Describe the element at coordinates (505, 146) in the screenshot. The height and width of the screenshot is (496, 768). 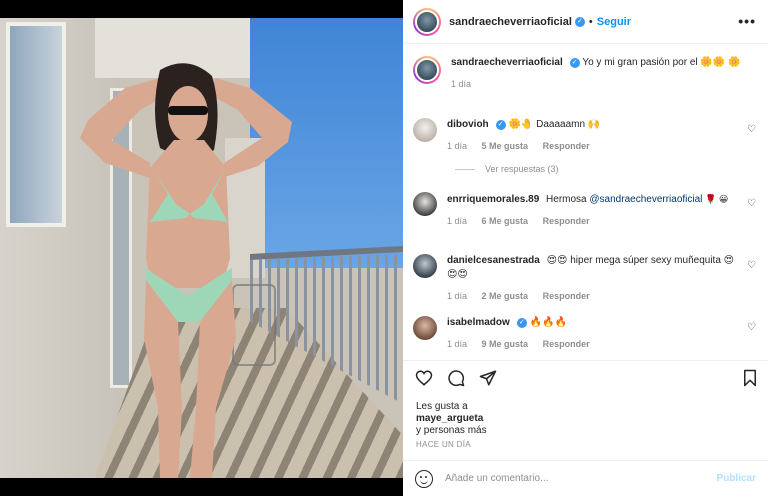
I see `comment-likes: 5 Me gusta` at that location.